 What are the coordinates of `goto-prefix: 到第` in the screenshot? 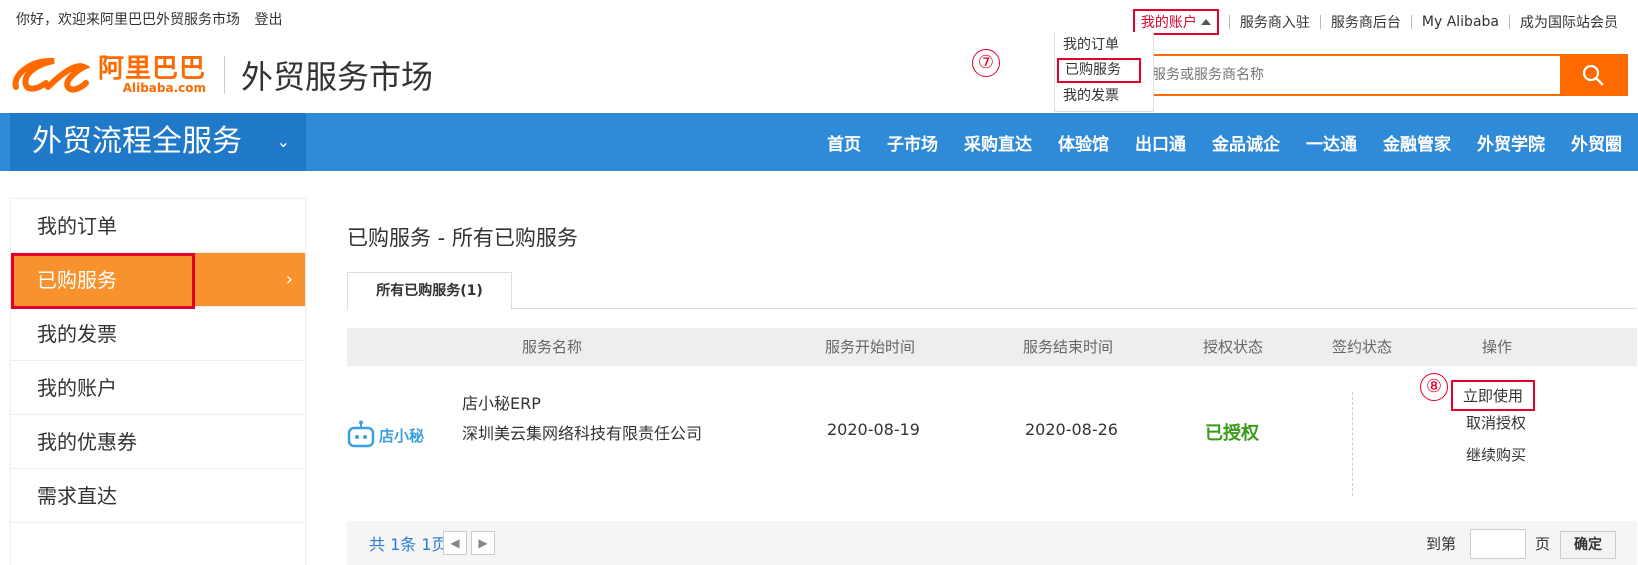 It's located at (1441, 544).